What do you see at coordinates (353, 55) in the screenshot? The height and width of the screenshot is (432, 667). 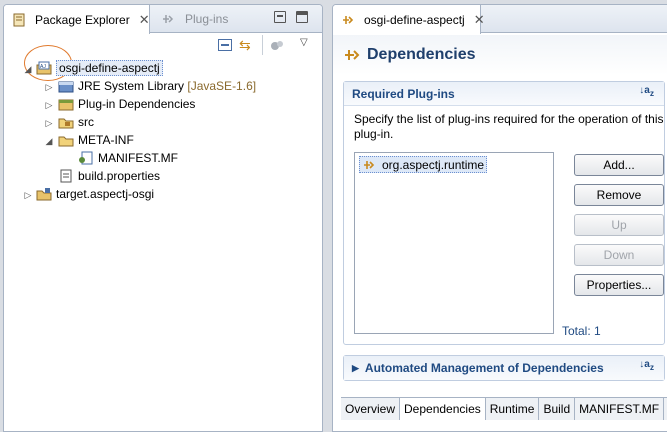 I see `dependencies-icon` at bounding box center [353, 55].